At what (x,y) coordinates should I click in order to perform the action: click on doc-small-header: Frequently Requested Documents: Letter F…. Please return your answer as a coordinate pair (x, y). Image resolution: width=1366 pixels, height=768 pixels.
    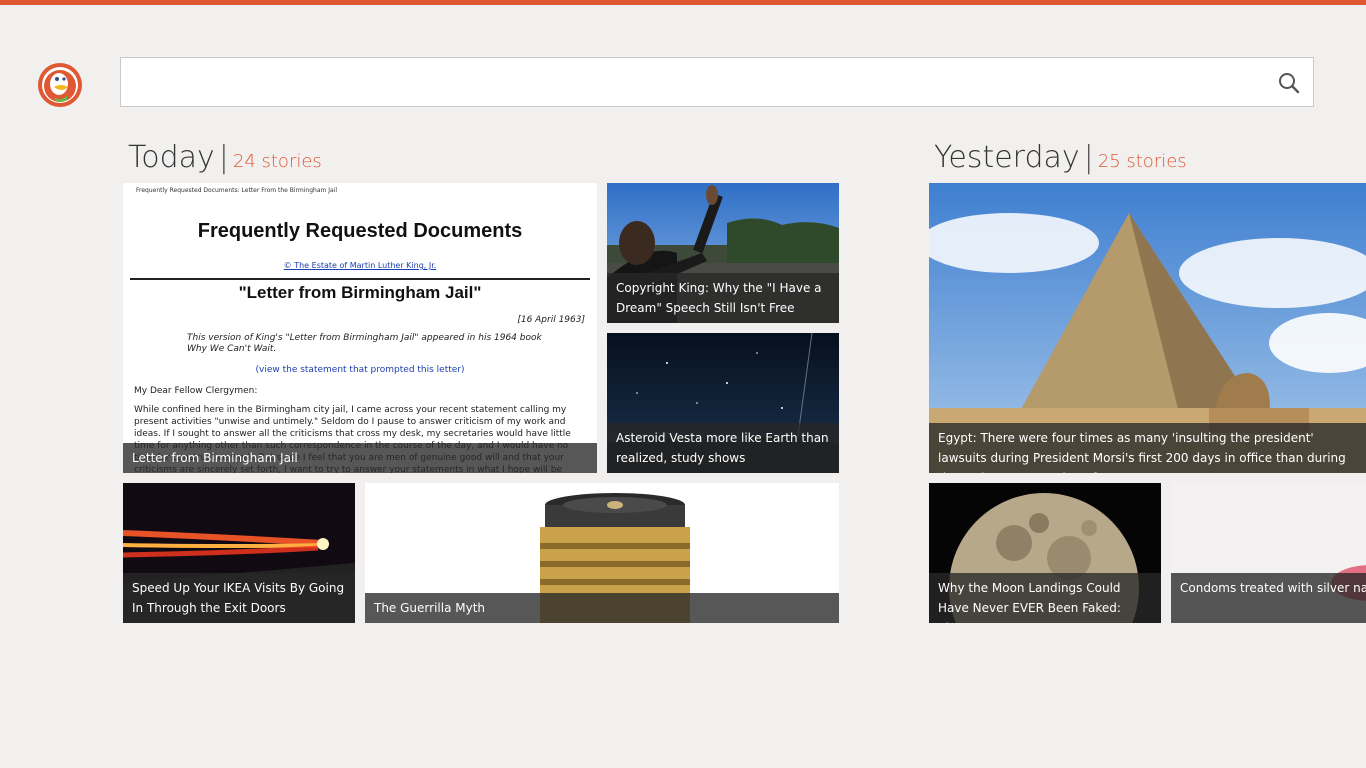
    Looking at the image, I should click on (237, 190).